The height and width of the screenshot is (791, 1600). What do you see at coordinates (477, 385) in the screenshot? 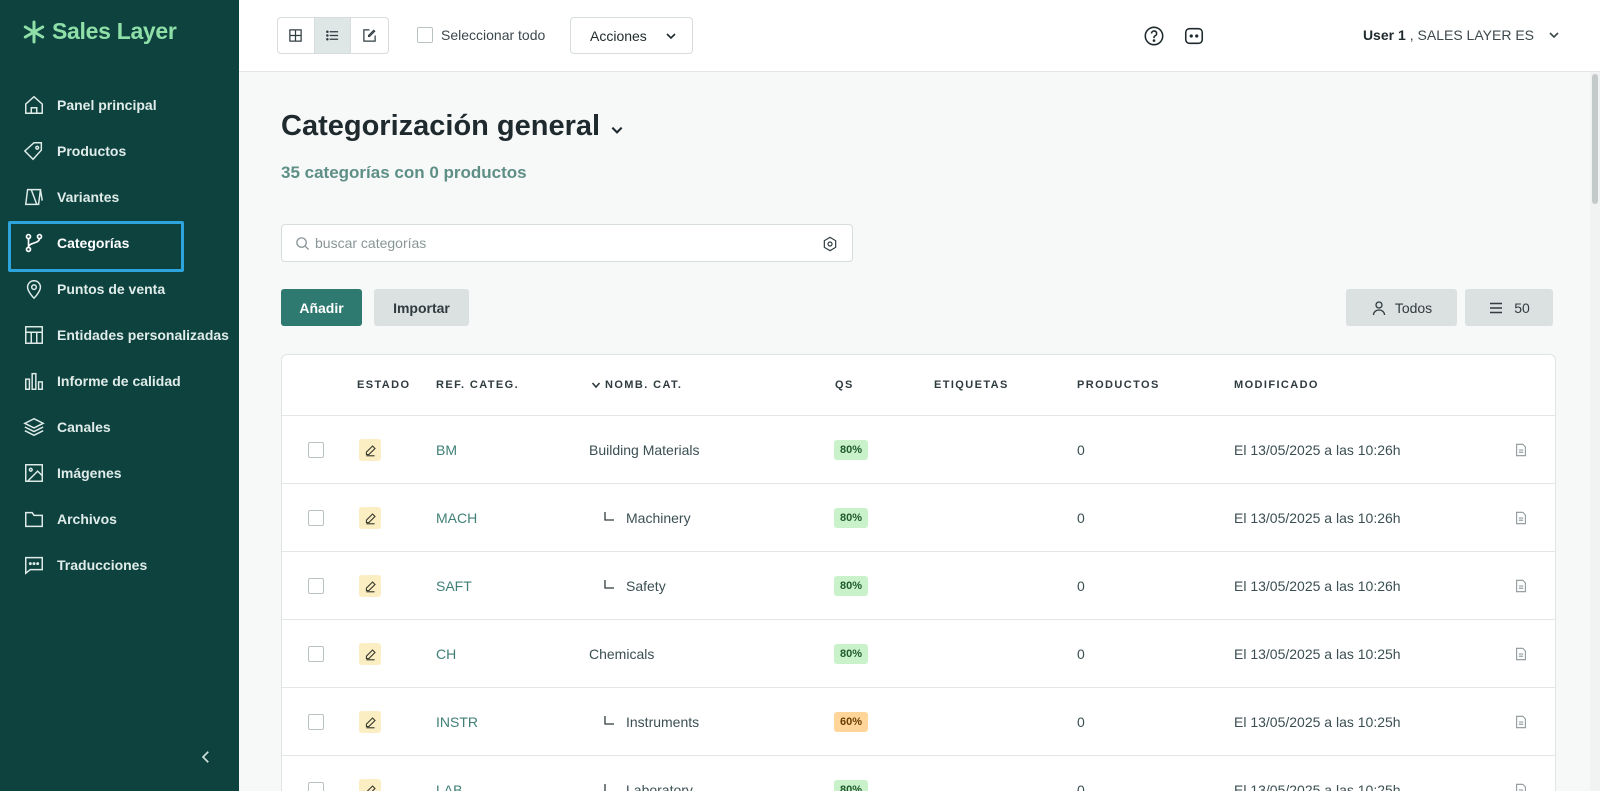
I see `header-ref: REF. CATEG.` at bounding box center [477, 385].